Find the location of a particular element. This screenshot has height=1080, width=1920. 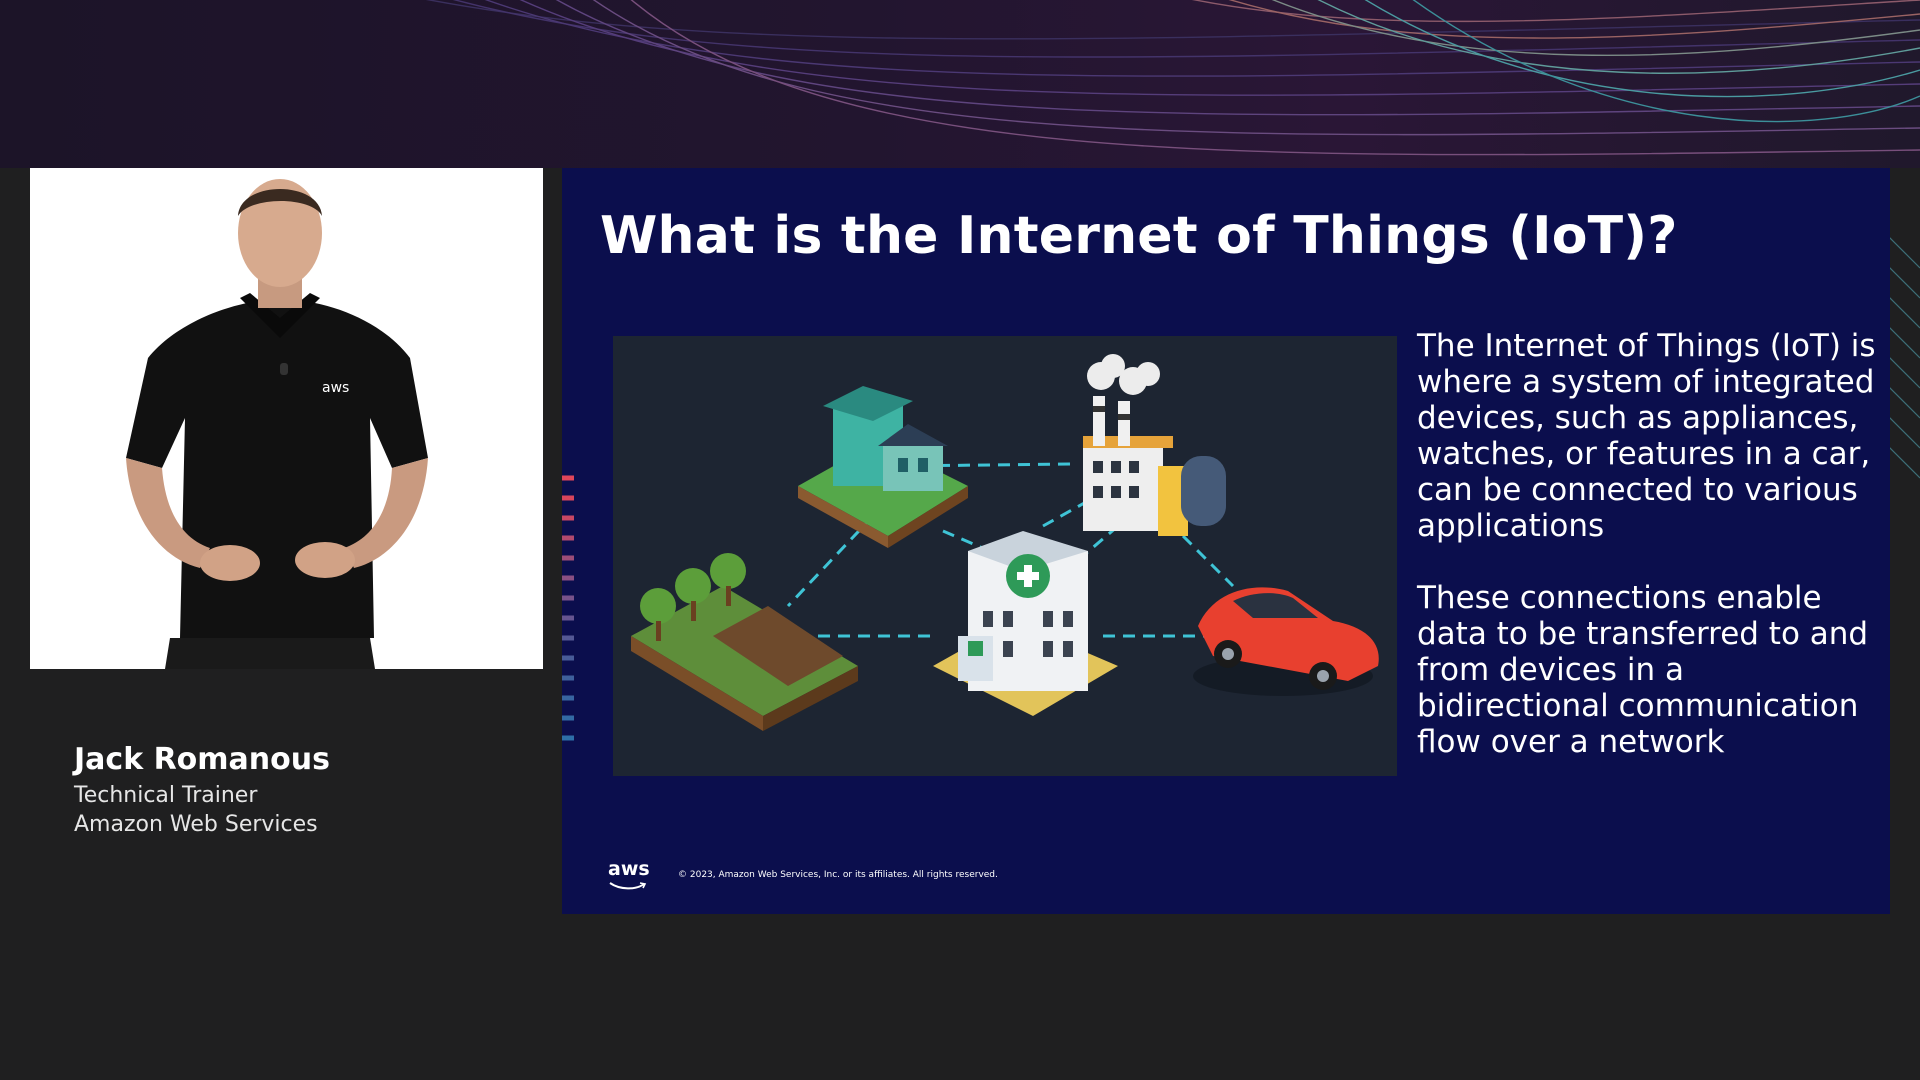

hospital-icon is located at coordinates (1025, 623).